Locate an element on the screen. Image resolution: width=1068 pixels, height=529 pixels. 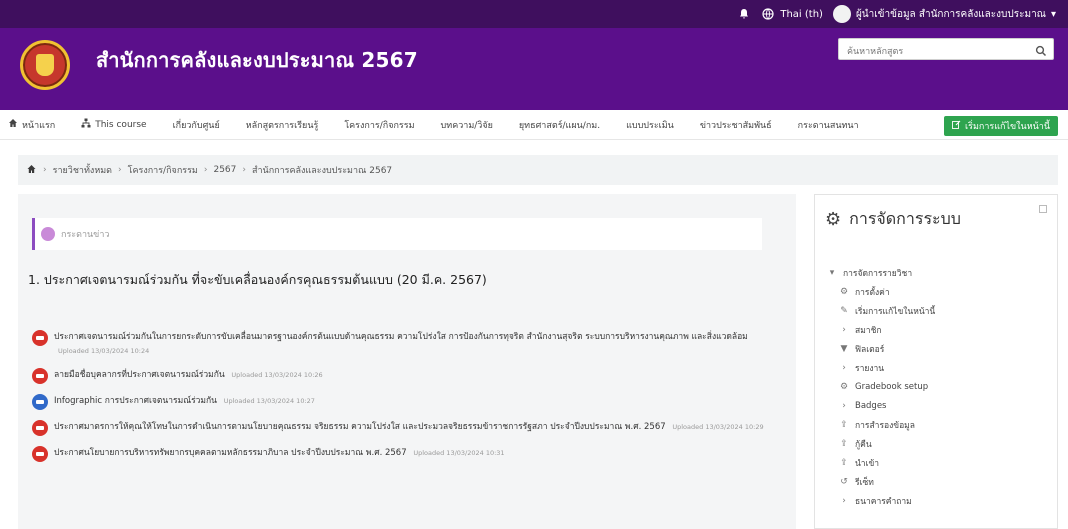
nav-item-strategy: ยุทธศาสตร์/แผน/กม. is located at coordinates (559, 125).